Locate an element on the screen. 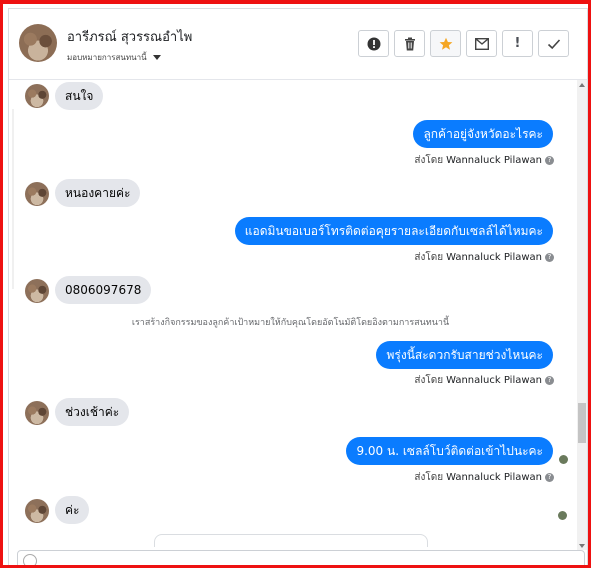 The image size is (591, 568). incoming-message: 0806097678 is located at coordinates (103, 290).